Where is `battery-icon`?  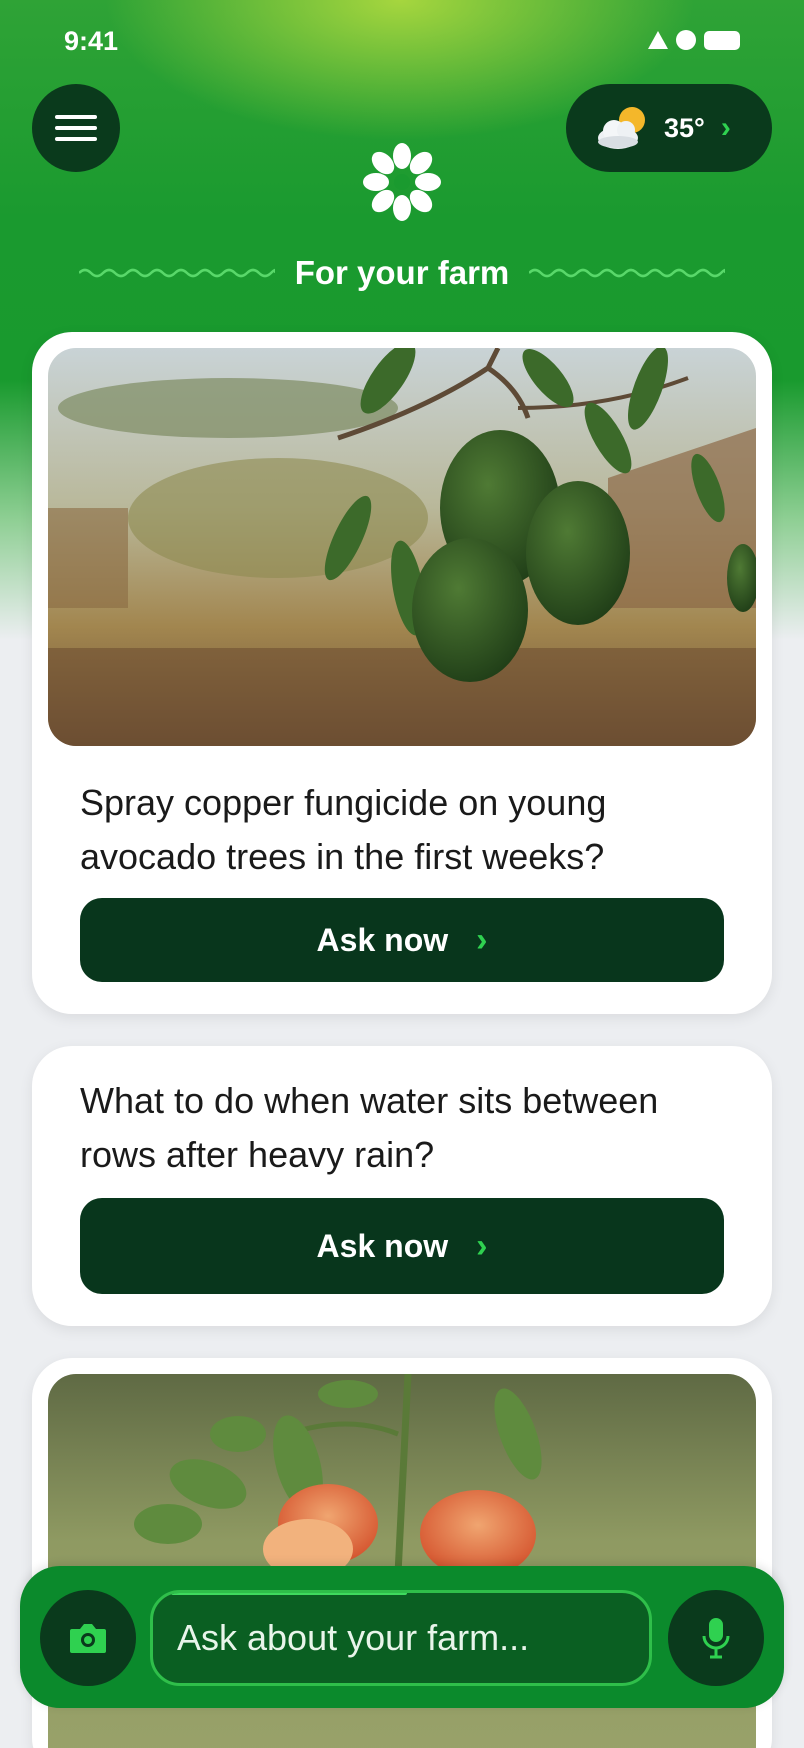
battery-icon is located at coordinates (722, 40).